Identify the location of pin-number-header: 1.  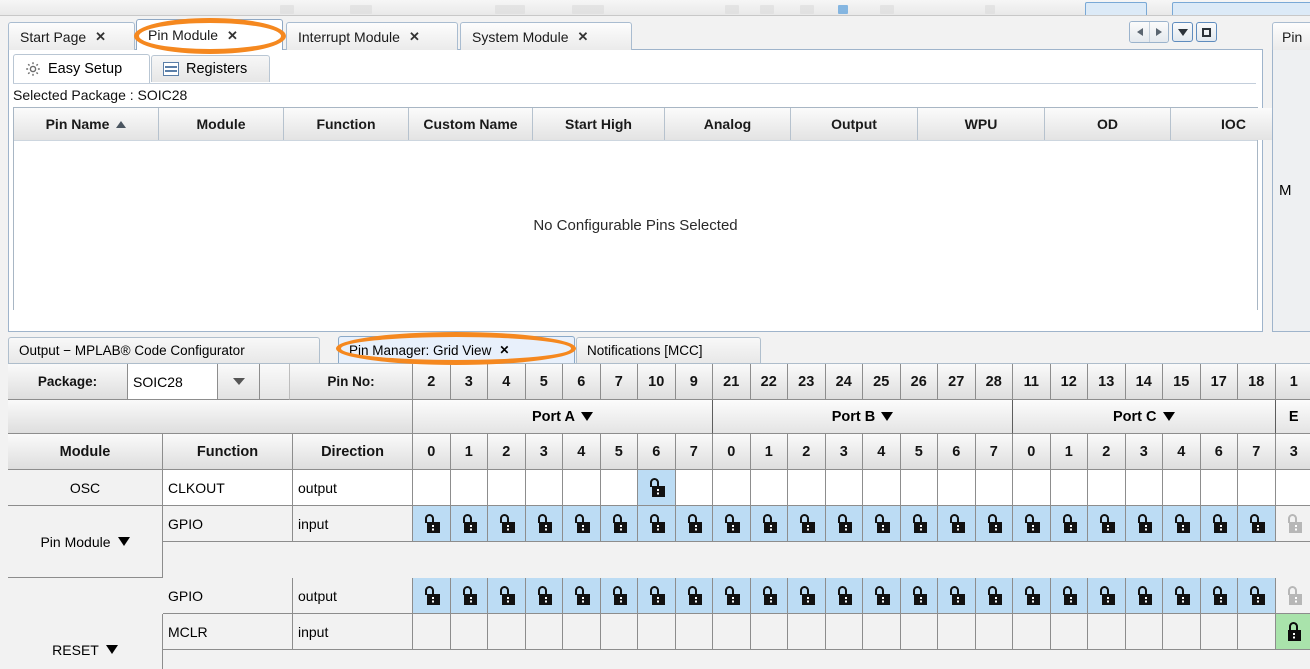
(1292, 382).